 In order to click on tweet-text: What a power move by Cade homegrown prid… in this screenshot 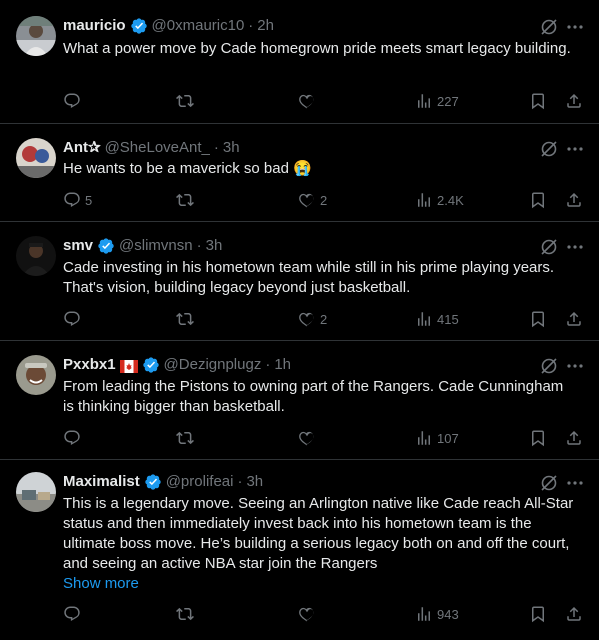, I will do `click(317, 48)`.